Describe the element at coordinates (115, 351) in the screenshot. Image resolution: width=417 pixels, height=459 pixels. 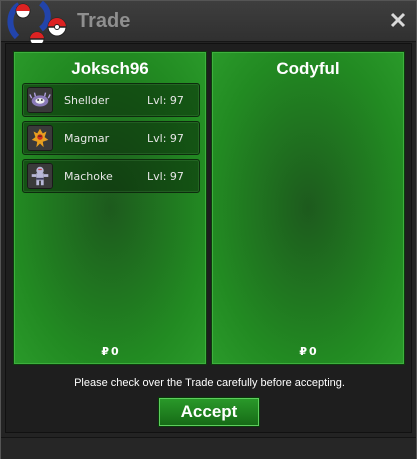
I see `left-money-value: 0` at that location.